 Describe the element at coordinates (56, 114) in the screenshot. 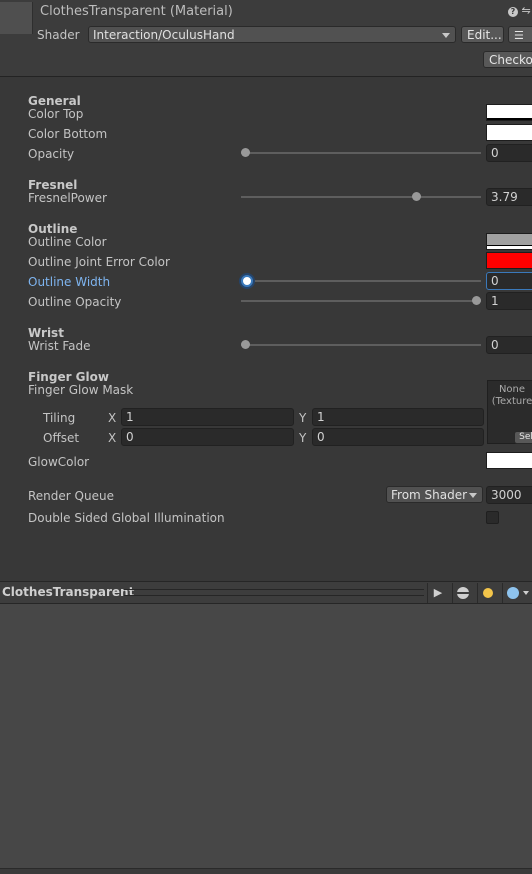

I see `color-top-label: Color Top` at that location.